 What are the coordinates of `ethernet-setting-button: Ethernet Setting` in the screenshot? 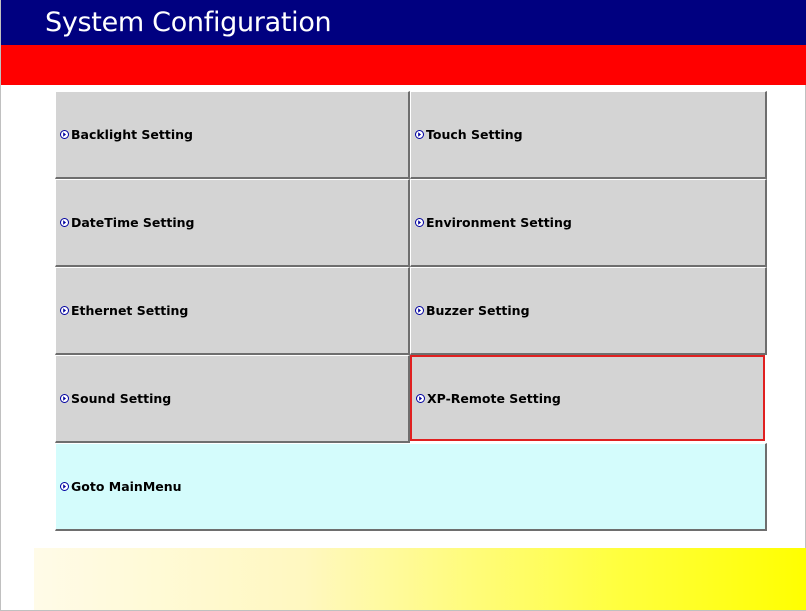 It's located at (232, 311).